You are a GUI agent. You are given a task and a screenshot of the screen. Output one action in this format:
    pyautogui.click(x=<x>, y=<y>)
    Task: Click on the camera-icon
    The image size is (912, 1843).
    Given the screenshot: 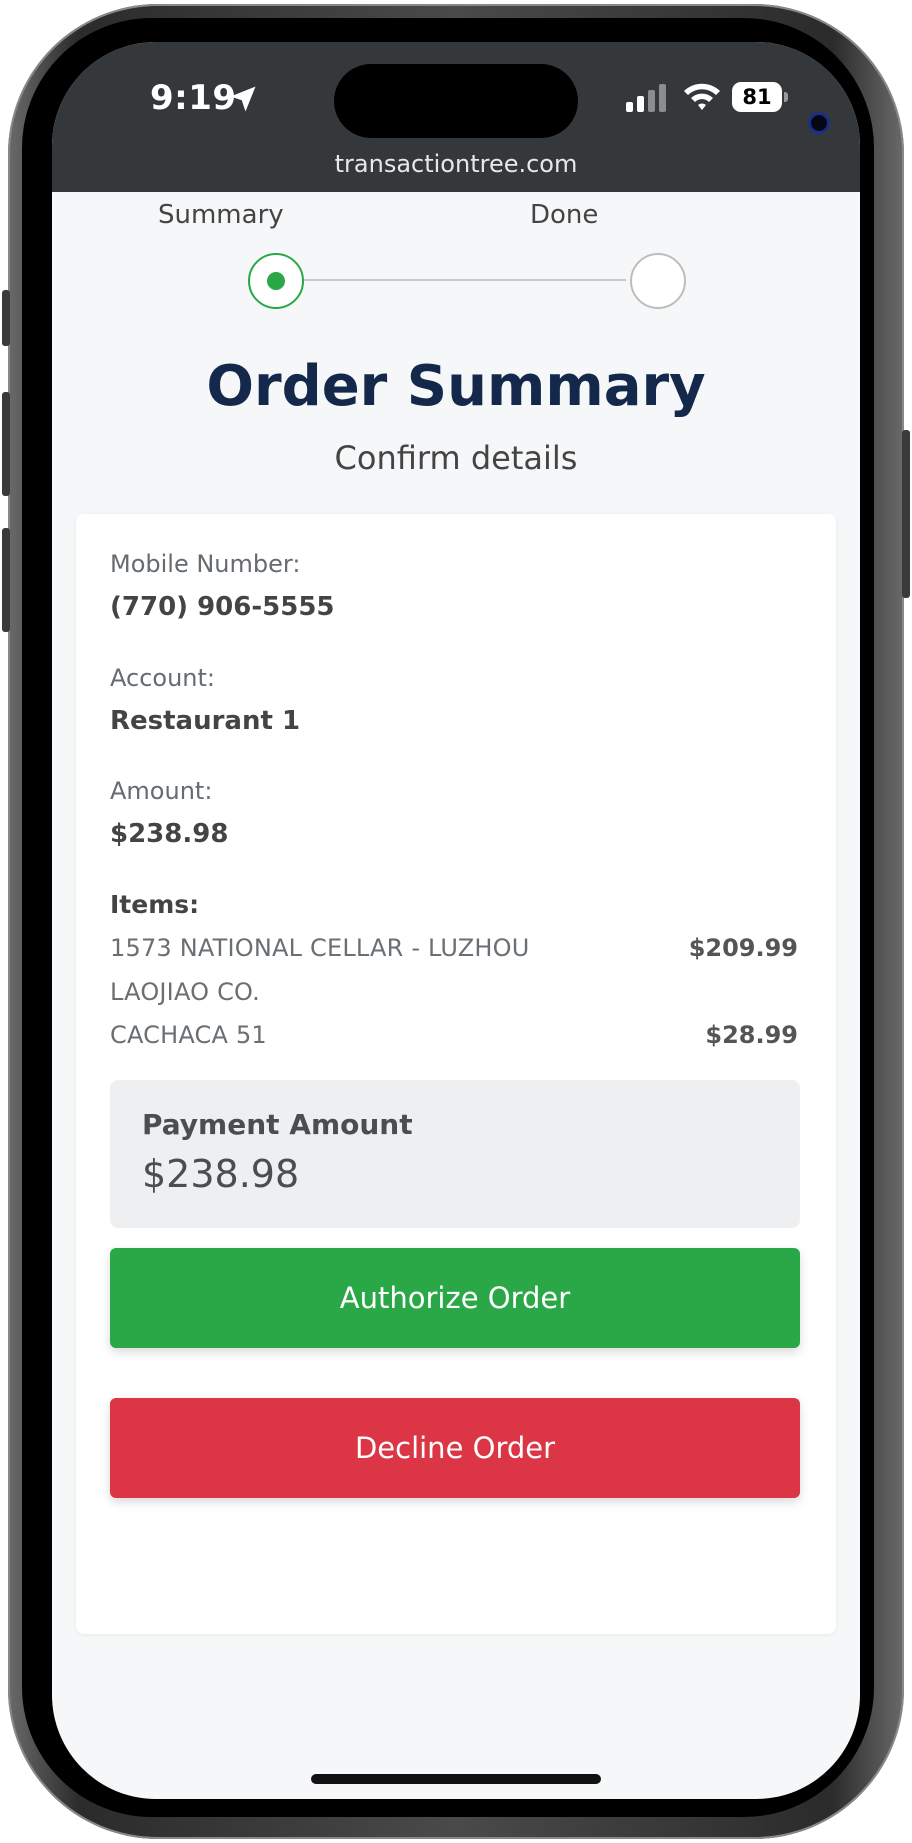 What is the action you would take?
    pyautogui.click(x=819, y=123)
    